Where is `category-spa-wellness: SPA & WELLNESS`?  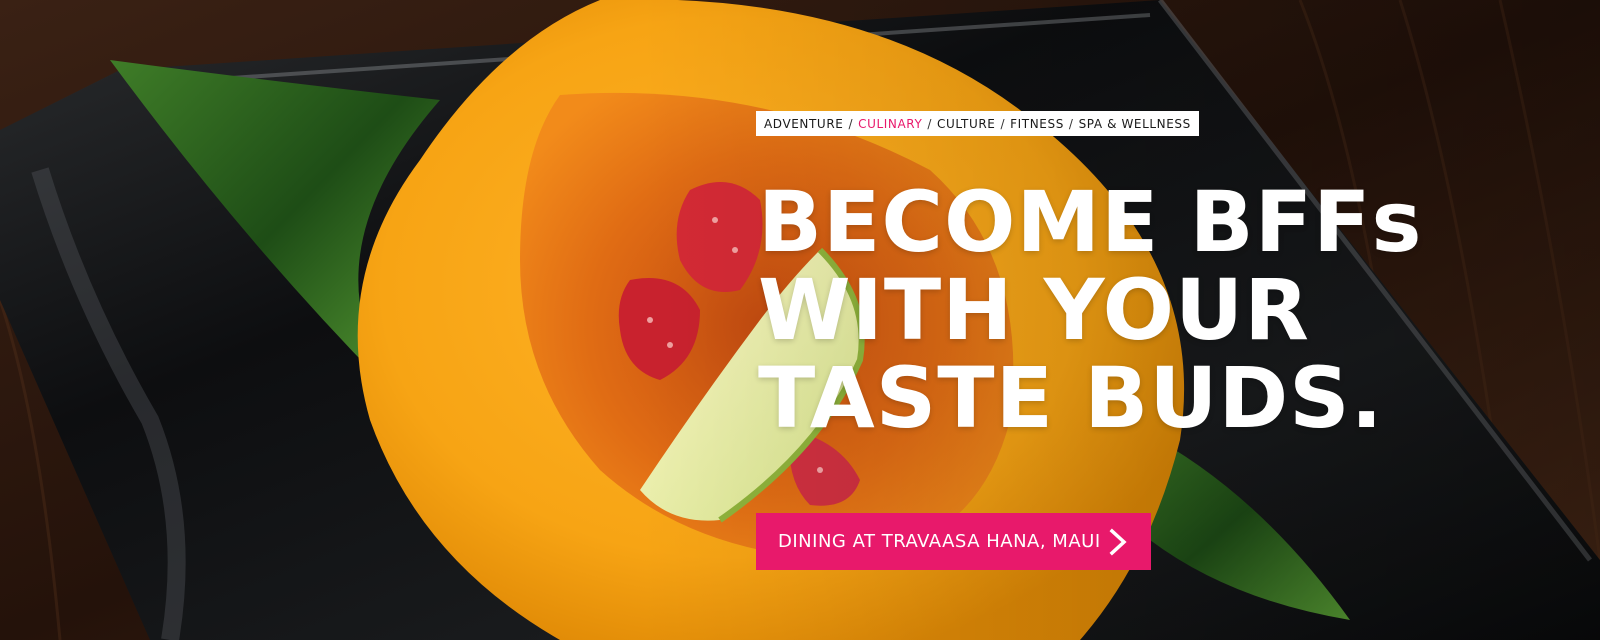 category-spa-wellness: SPA & WELLNESS is located at coordinates (1135, 124).